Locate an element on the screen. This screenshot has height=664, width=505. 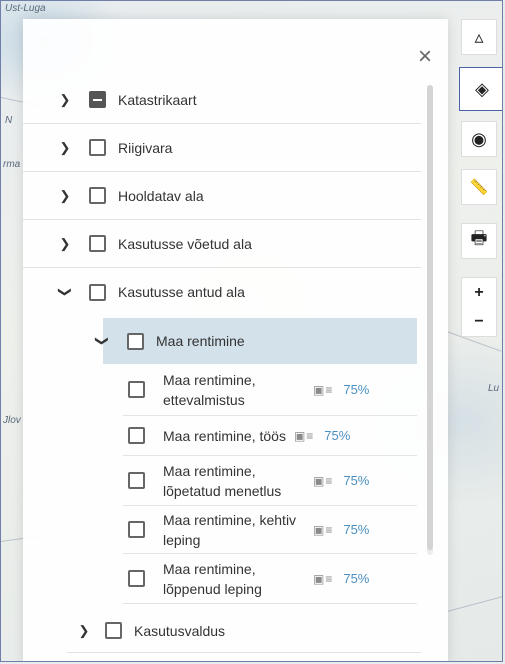
zoom-control: + − is located at coordinates (479, 307).